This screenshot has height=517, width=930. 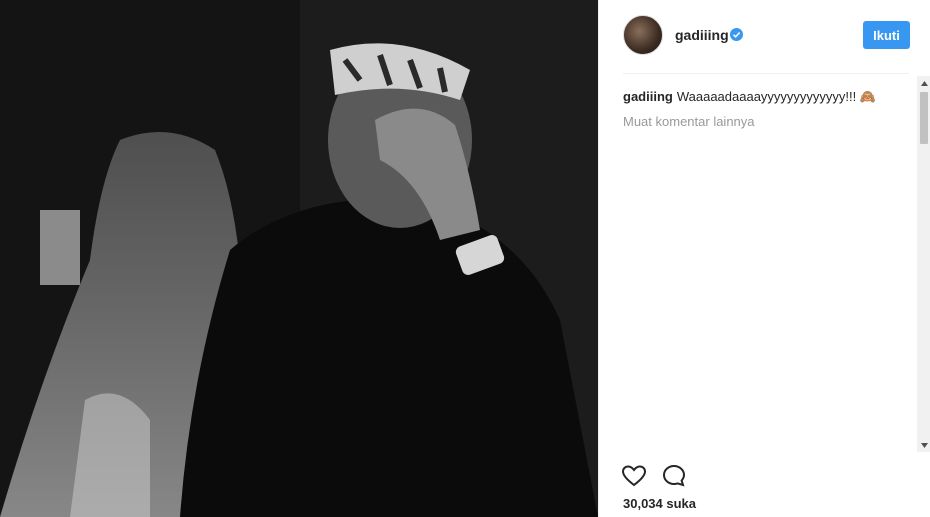 I want to click on load-more-comments-link: Muat komentar lainnya, so click(x=766, y=121).